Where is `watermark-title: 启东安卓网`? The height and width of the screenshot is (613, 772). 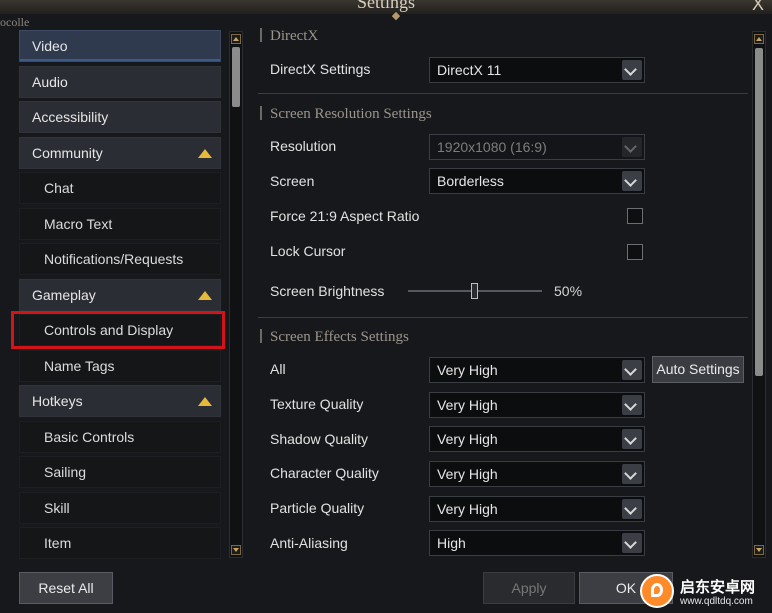 watermark-title: 启东安卓网 is located at coordinates (718, 587).